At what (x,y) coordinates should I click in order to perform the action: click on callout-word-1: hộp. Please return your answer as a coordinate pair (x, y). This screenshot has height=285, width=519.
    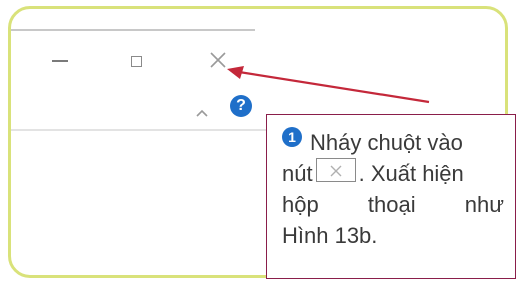
    Looking at the image, I should click on (300, 204).